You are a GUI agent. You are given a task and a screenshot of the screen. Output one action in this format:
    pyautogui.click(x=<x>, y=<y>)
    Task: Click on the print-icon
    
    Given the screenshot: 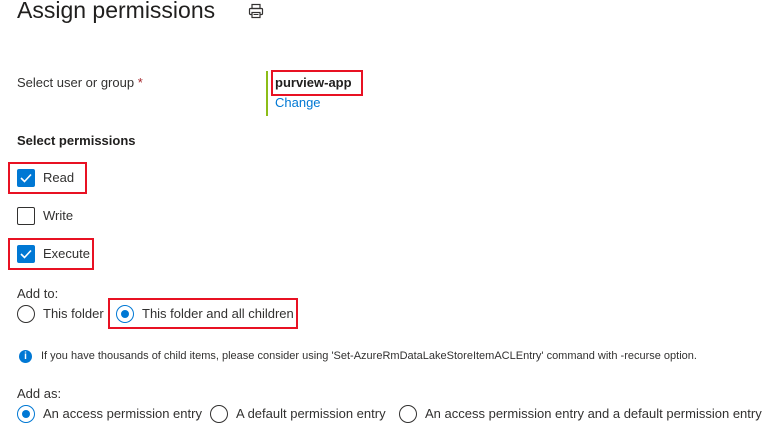 What is the action you would take?
    pyautogui.click(x=256, y=11)
    